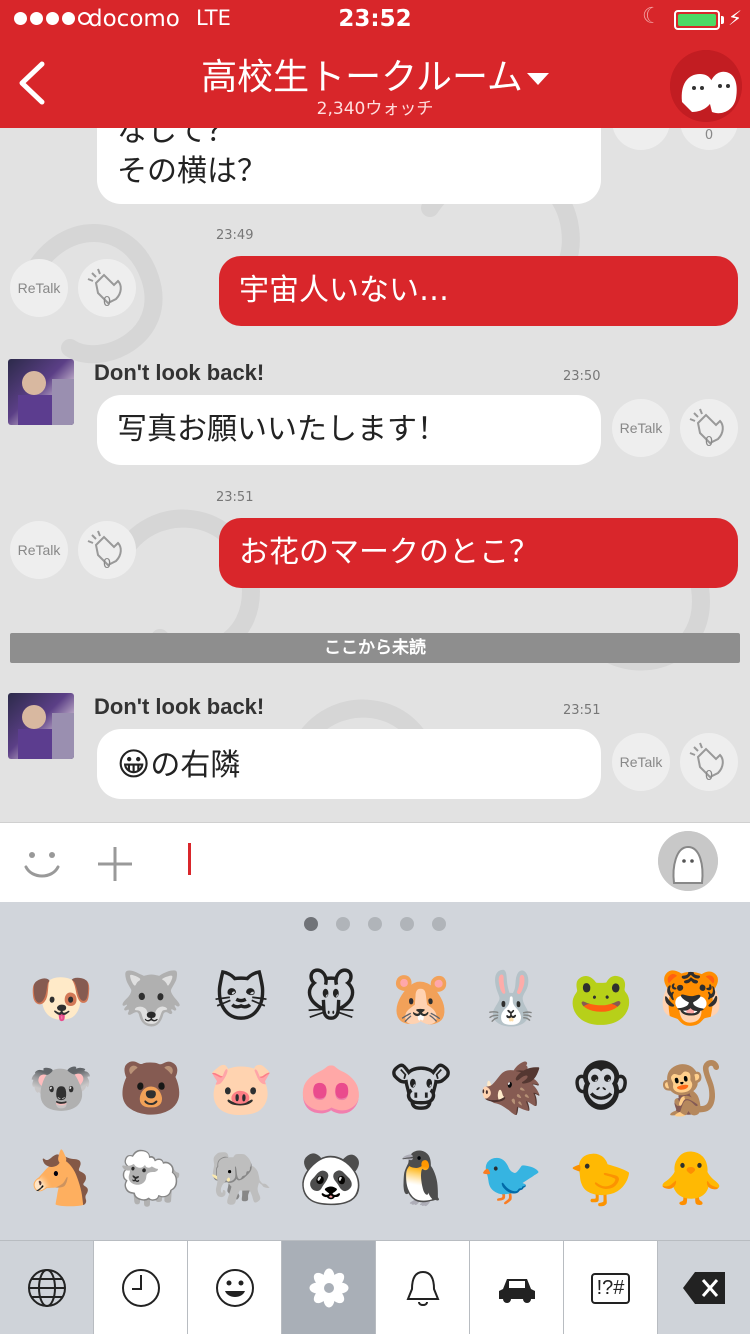 Image resolution: width=750 pixels, height=1334 pixels. What do you see at coordinates (537, 79) in the screenshot?
I see `dropdown-arrow-icon` at bounding box center [537, 79].